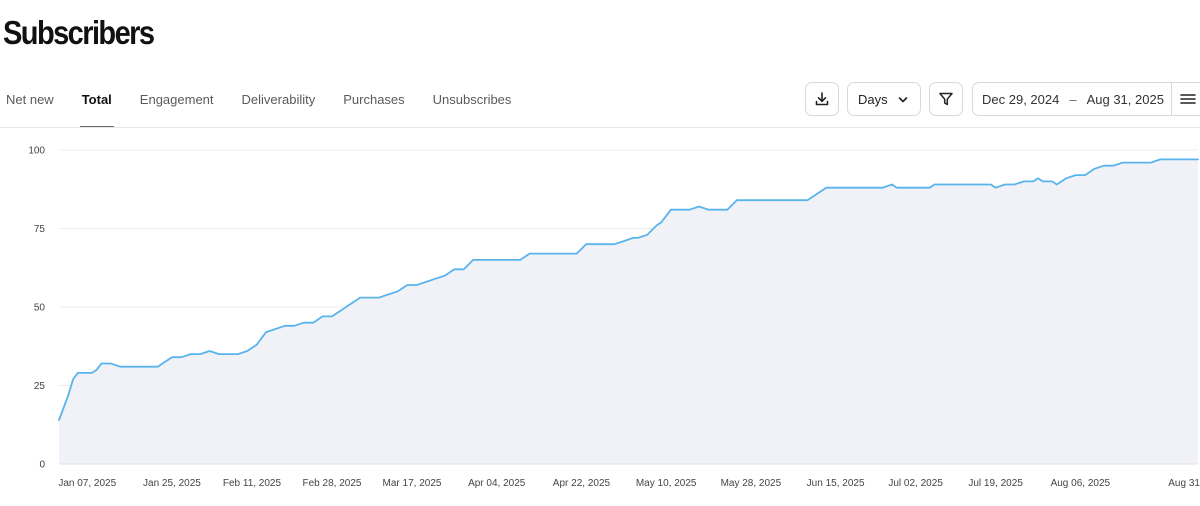 This screenshot has height=506, width=1200. Describe the element at coordinates (600, 100) in the screenshot. I see `chart-toolbar: Days Dec 29, 2024 – Aug 31, 2025` at that location.